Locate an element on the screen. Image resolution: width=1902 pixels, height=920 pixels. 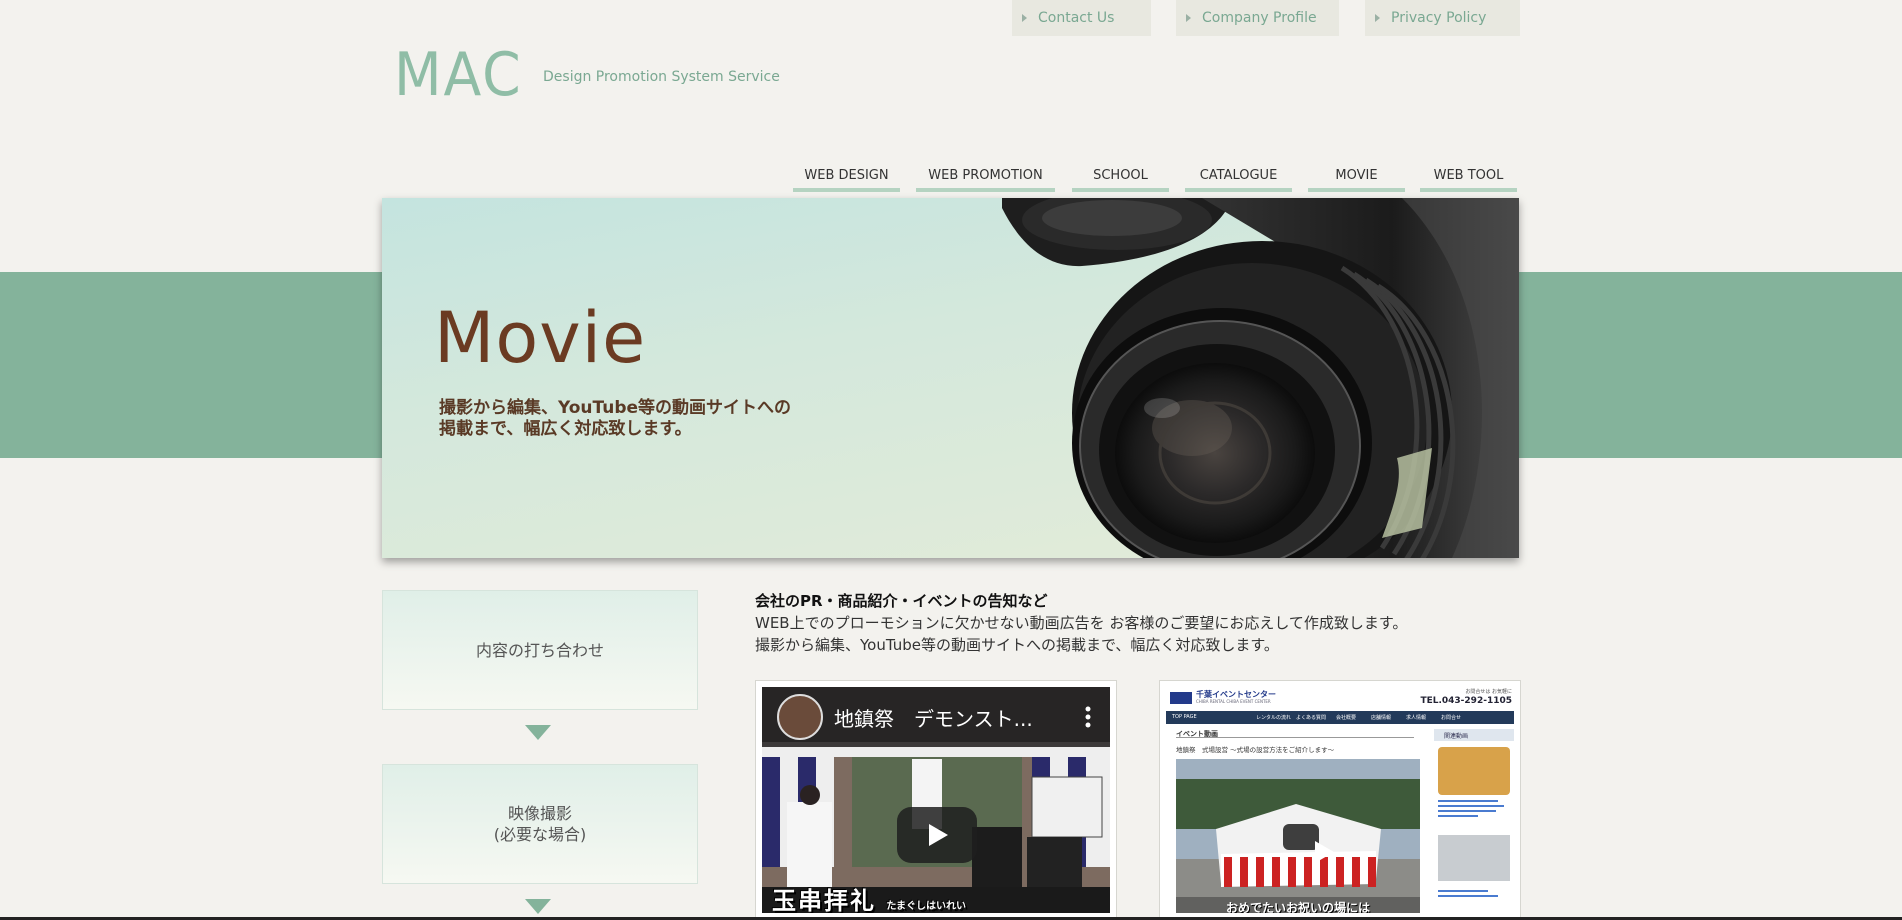
nav-web-promotion: WEB PROMOTION is located at coordinates (985, 178).